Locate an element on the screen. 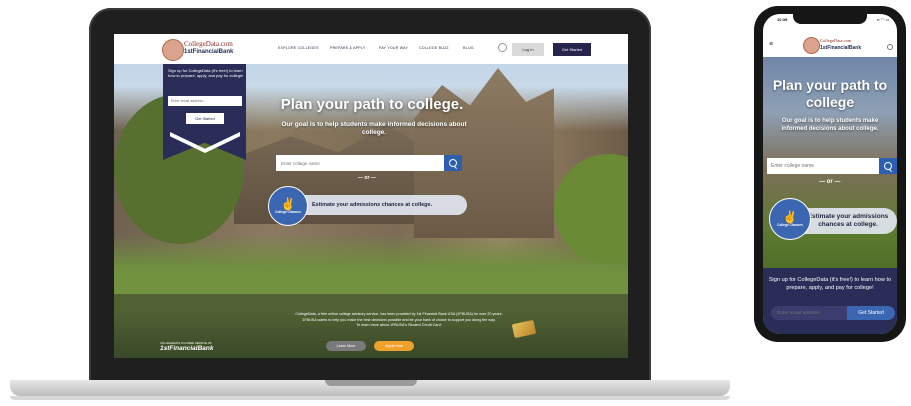 This screenshot has height=406, width=911. learn-more-button: Learn More is located at coordinates (346, 346).